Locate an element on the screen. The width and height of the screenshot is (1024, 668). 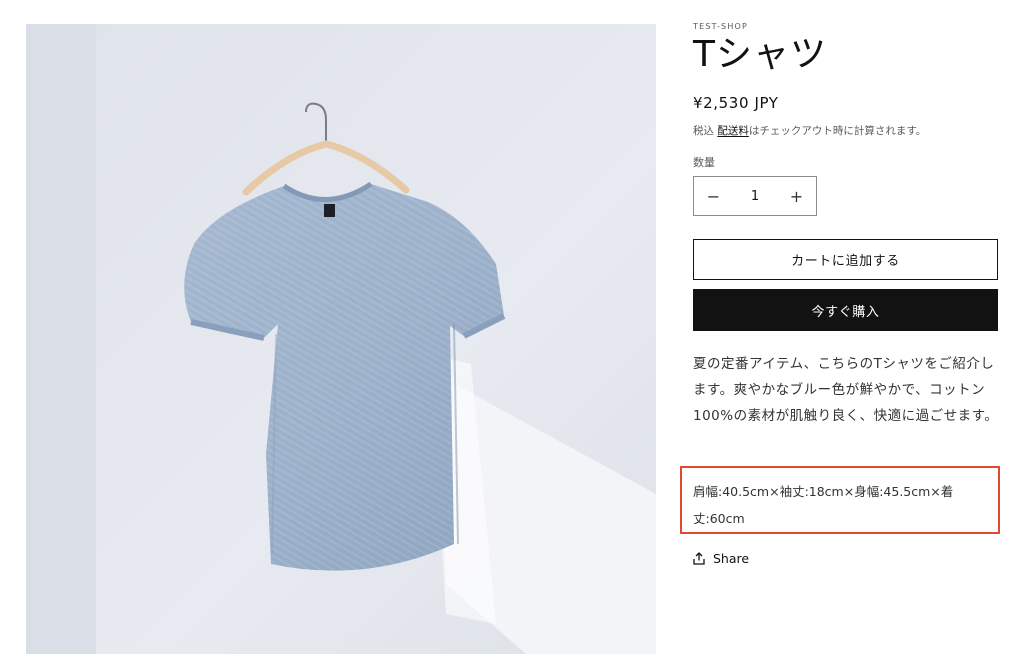
product-price: ¥2,530 JPY is located at coordinates (736, 103).